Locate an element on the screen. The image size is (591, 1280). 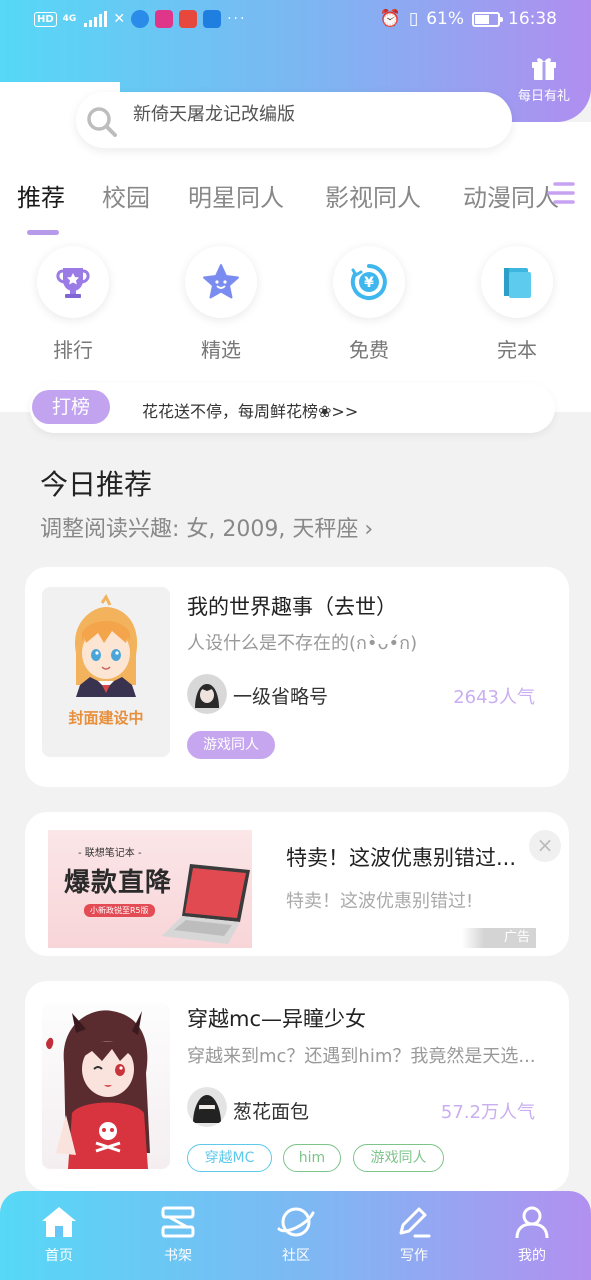
category-label: 完本 is located at coordinates (517, 350).